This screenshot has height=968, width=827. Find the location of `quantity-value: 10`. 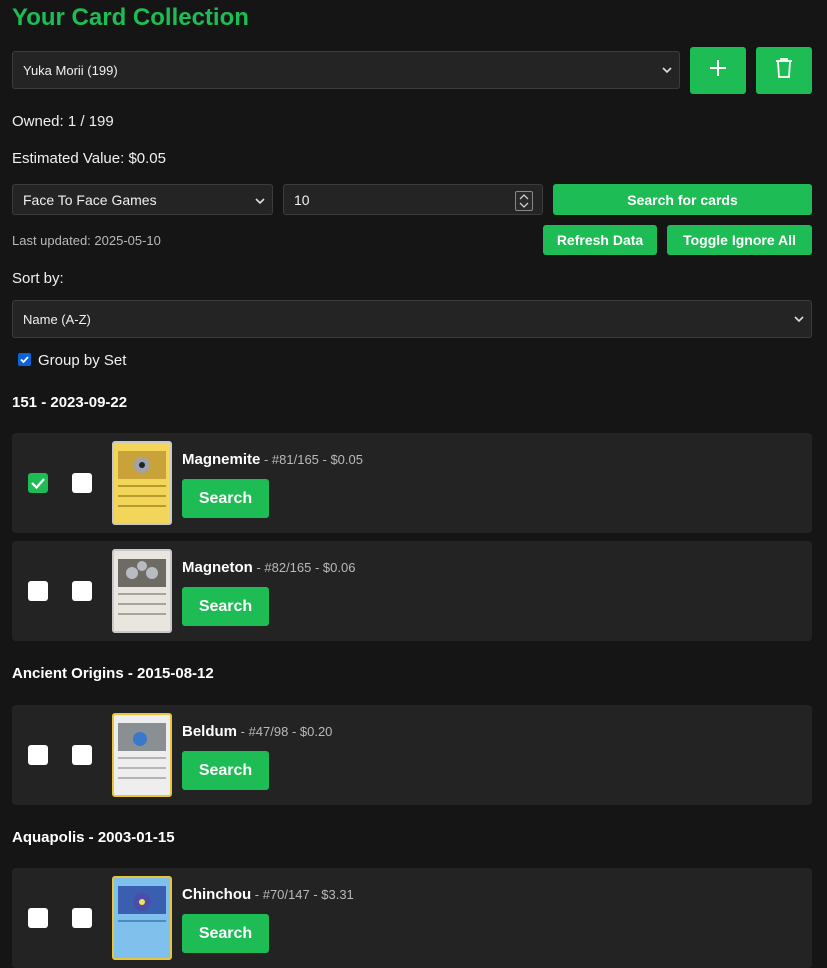

quantity-value: 10 is located at coordinates (302, 199).